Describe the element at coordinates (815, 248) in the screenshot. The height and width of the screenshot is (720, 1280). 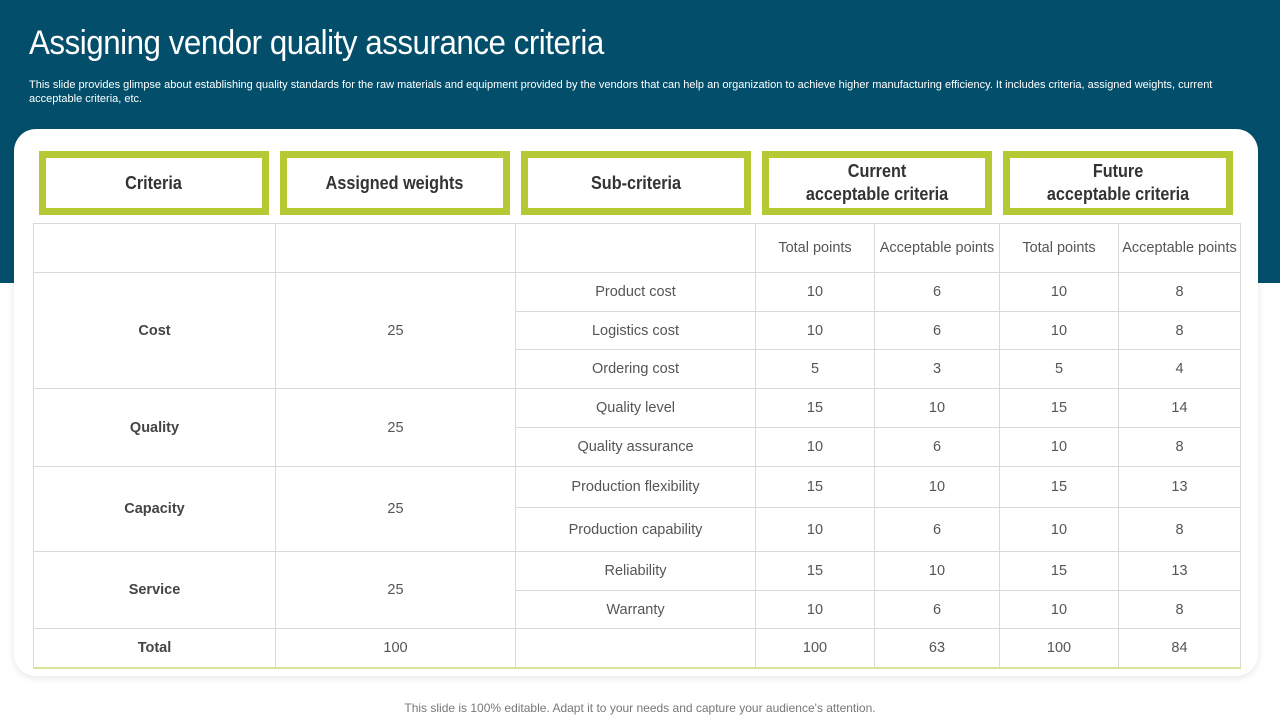
I see `subheader-current-total: Total points` at that location.